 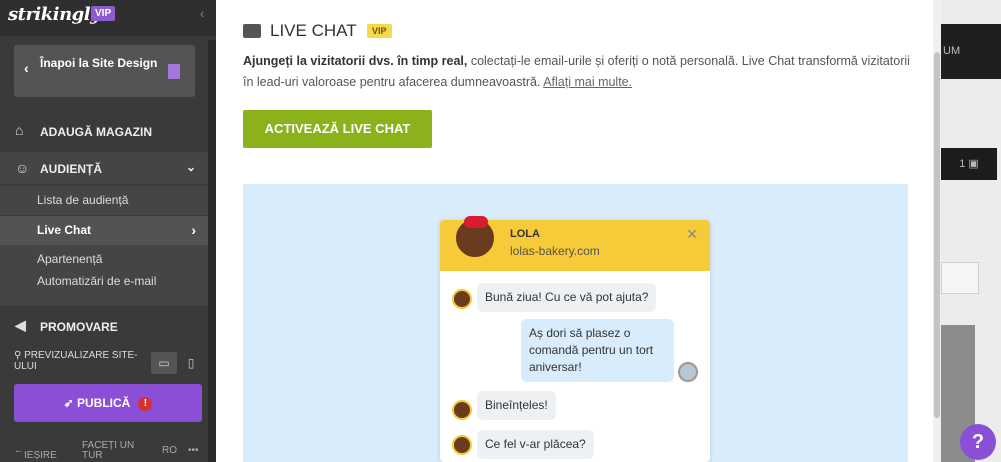 What do you see at coordinates (104, 71) in the screenshot?
I see `back-to-site-design-button: ‹ Înapoi la Site Design` at bounding box center [104, 71].